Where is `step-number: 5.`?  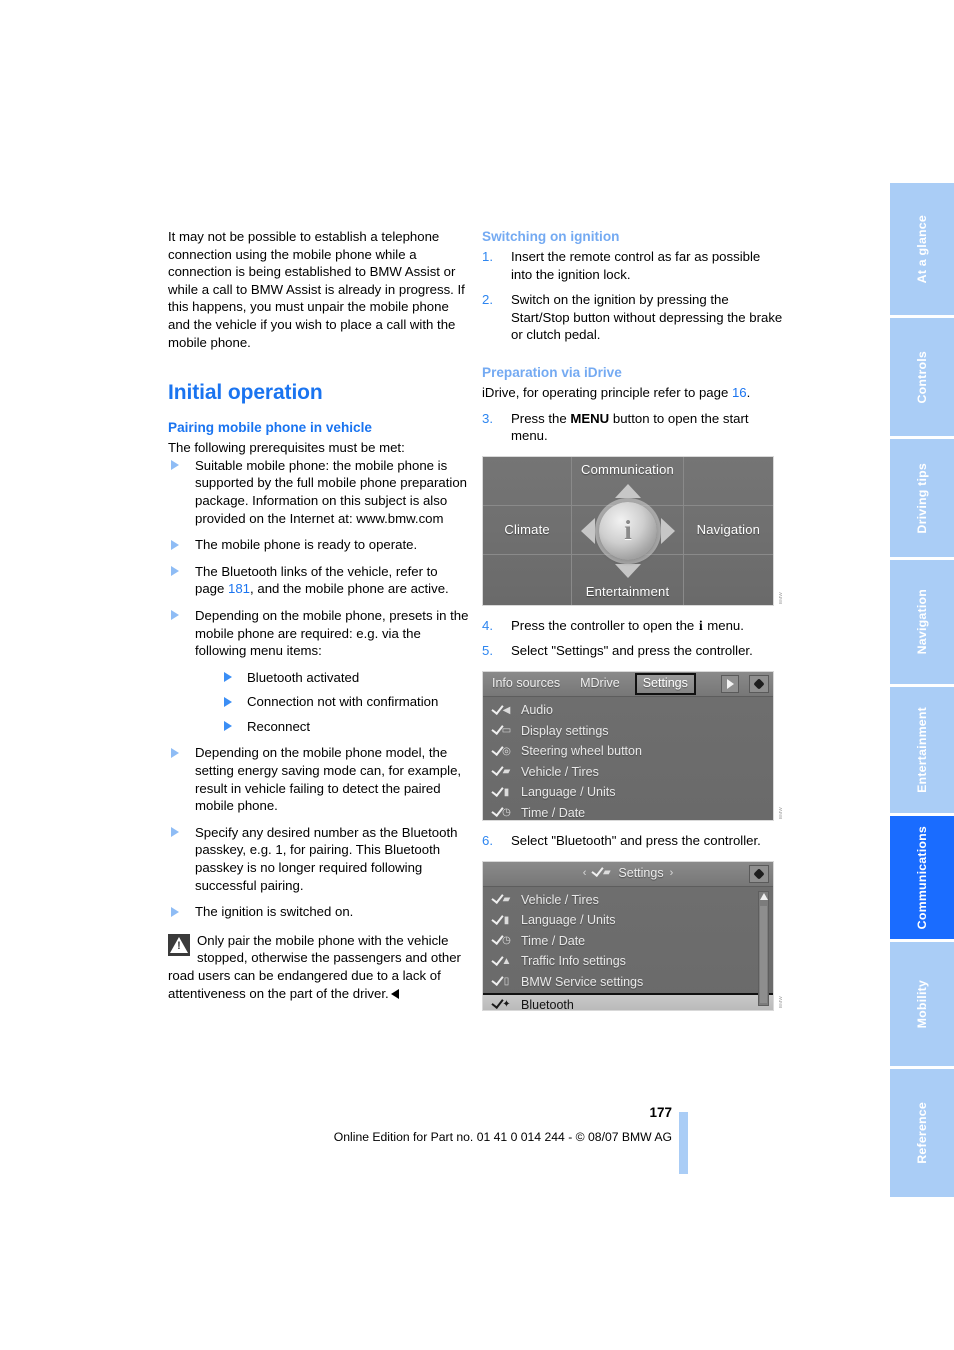
step-number: 5. is located at coordinates (487, 651).